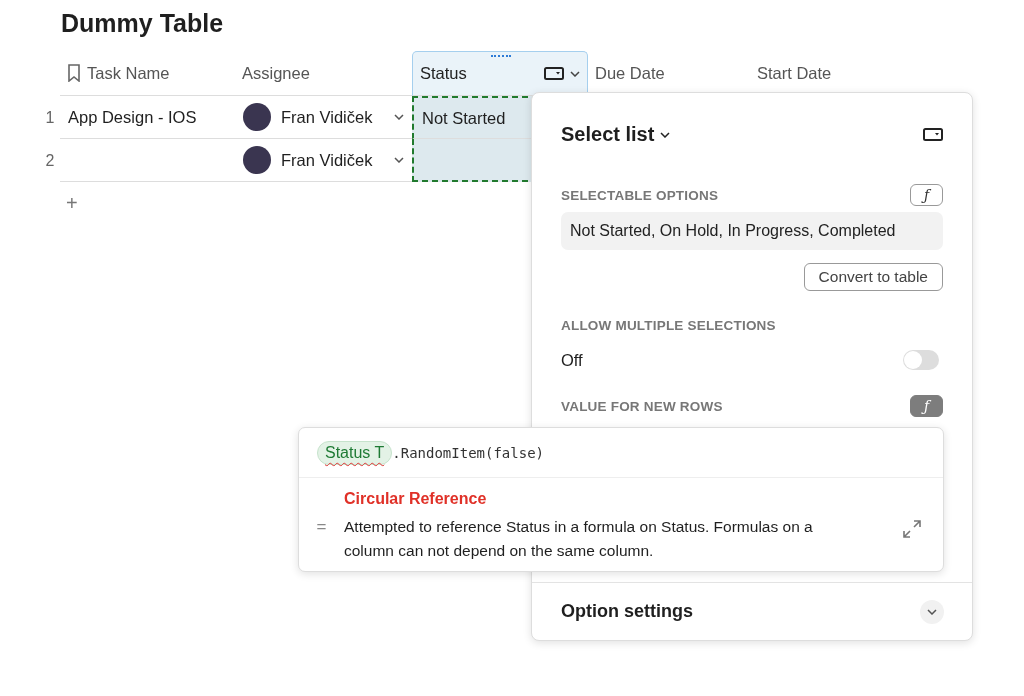  What do you see at coordinates (142, 23) in the screenshot?
I see `table-title: Dummy Table` at bounding box center [142, 23].